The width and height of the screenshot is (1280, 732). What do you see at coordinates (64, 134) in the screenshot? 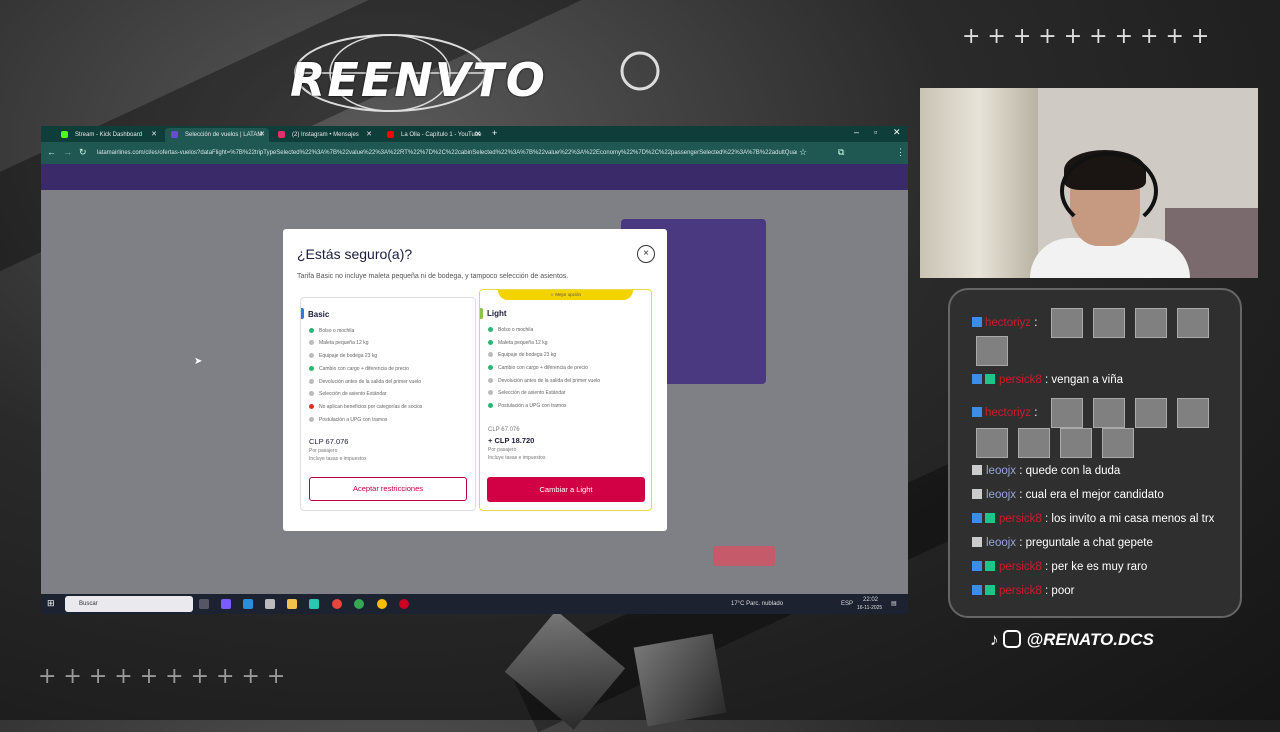
I see `kick-icon` at bounding box center [64, 134].